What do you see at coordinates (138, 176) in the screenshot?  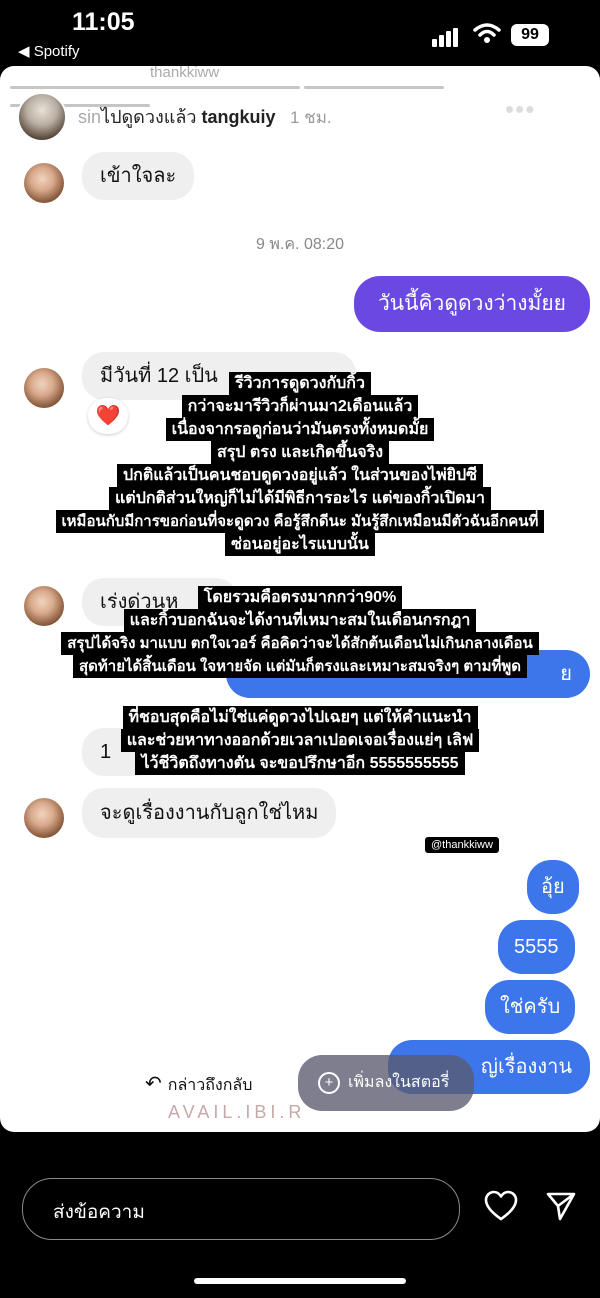 I see `incoming-message: เข้าใจละ` at bounding box center [138, 176].